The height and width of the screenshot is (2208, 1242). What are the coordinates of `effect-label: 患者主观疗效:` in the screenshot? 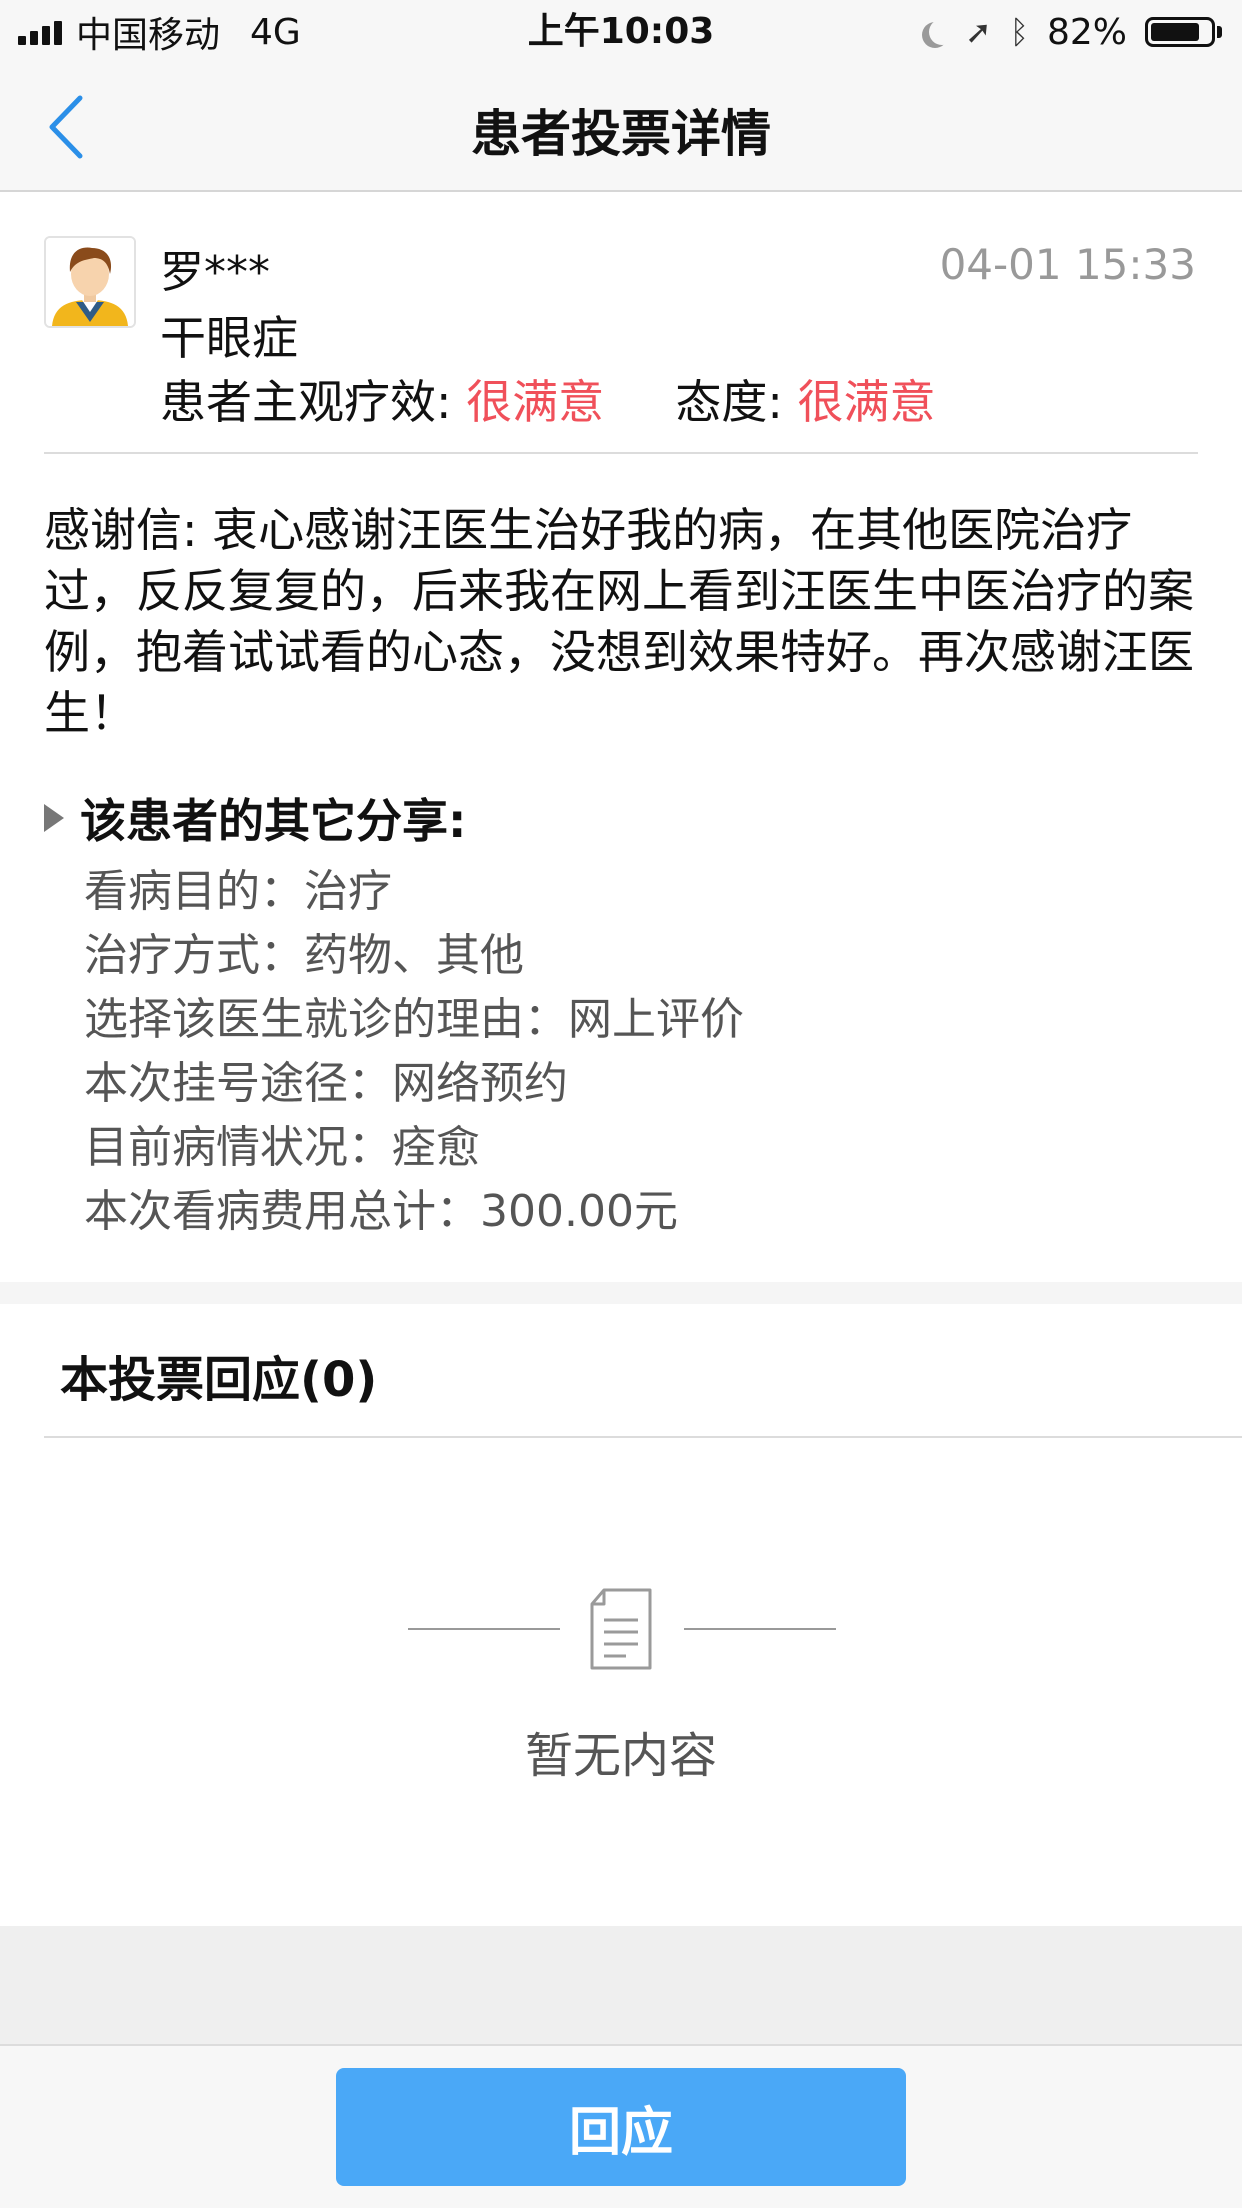 It's located at (306, 402).